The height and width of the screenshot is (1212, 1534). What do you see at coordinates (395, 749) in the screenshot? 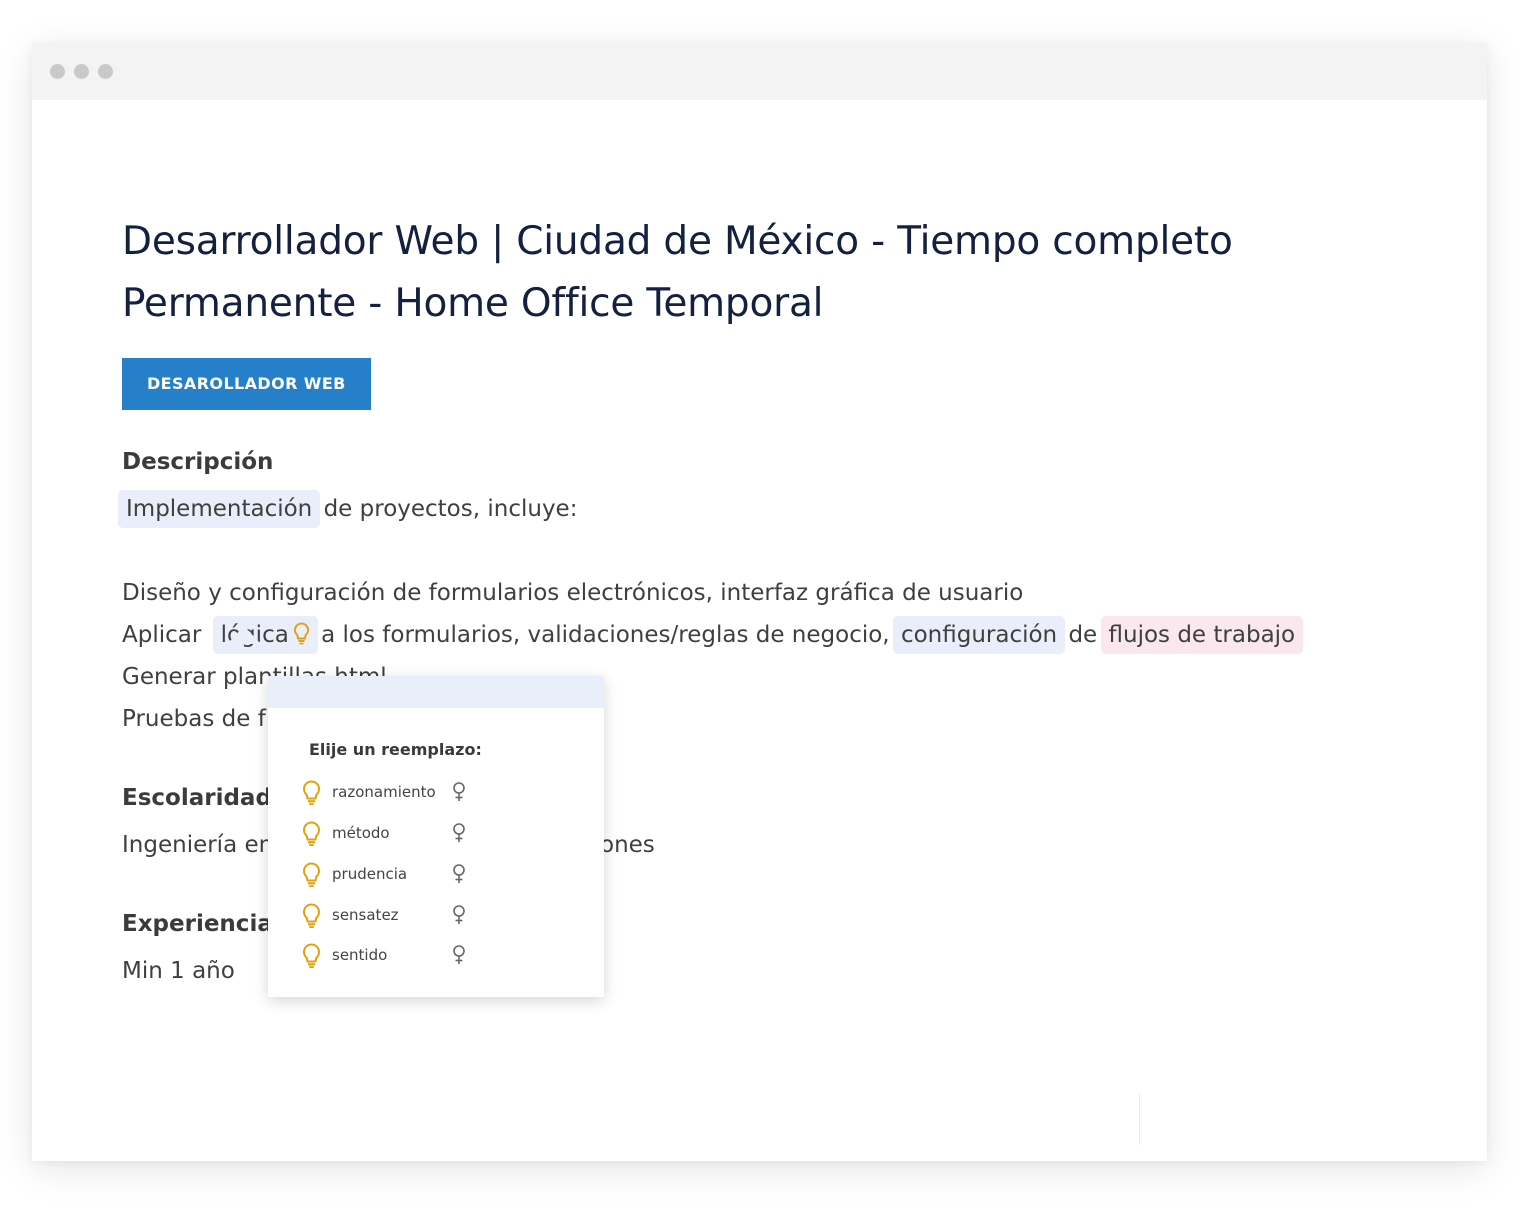
I see `popup-title: Elije un reemplazo:` at bounding box center [395, 749].